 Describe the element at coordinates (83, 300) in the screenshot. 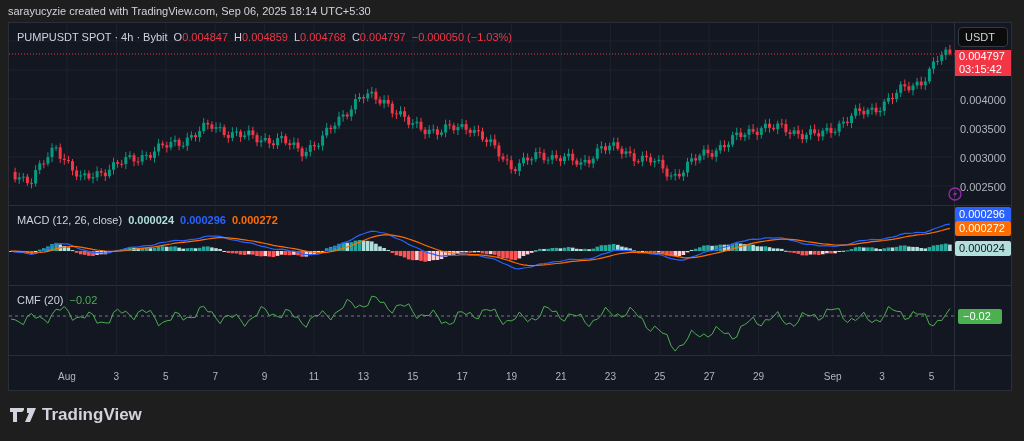

I see `indicator-value: −0.02` at that location.